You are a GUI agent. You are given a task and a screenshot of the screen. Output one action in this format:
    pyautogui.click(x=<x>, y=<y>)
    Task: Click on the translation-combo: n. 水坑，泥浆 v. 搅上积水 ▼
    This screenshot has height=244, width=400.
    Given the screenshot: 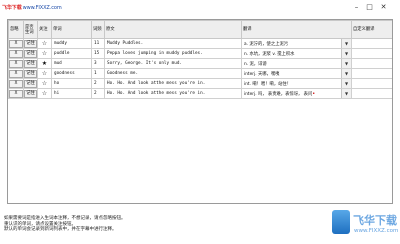 What is the action you would take?
    pyautogui.click(x=296, y=53)
    